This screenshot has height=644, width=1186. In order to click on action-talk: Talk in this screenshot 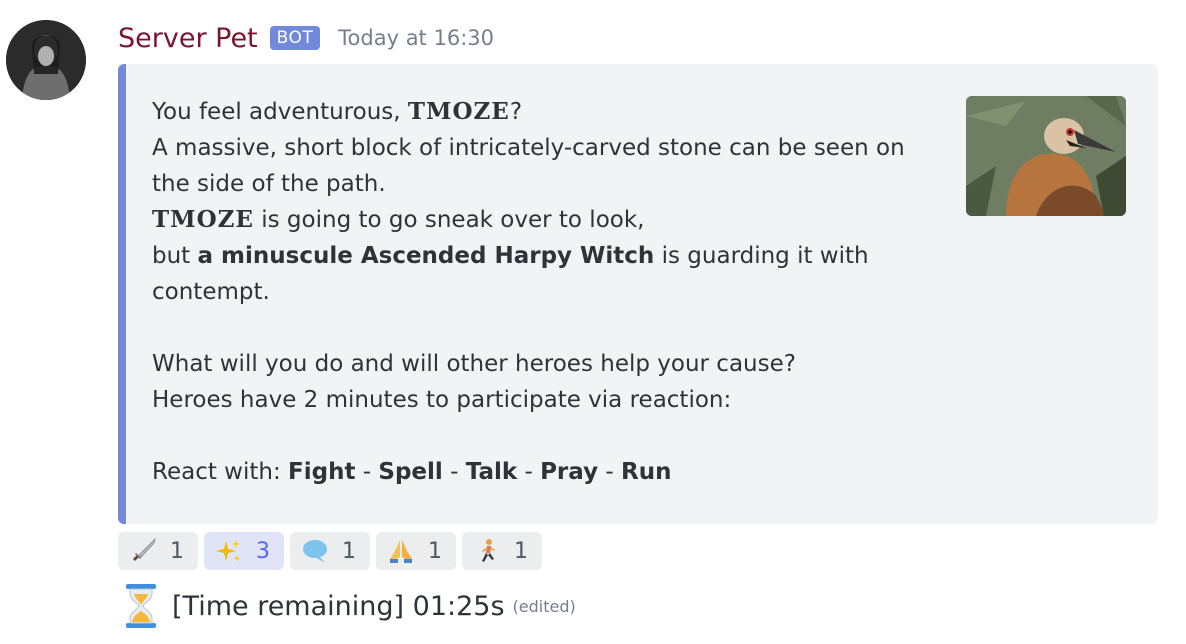, I will do `click(491, 472)`.